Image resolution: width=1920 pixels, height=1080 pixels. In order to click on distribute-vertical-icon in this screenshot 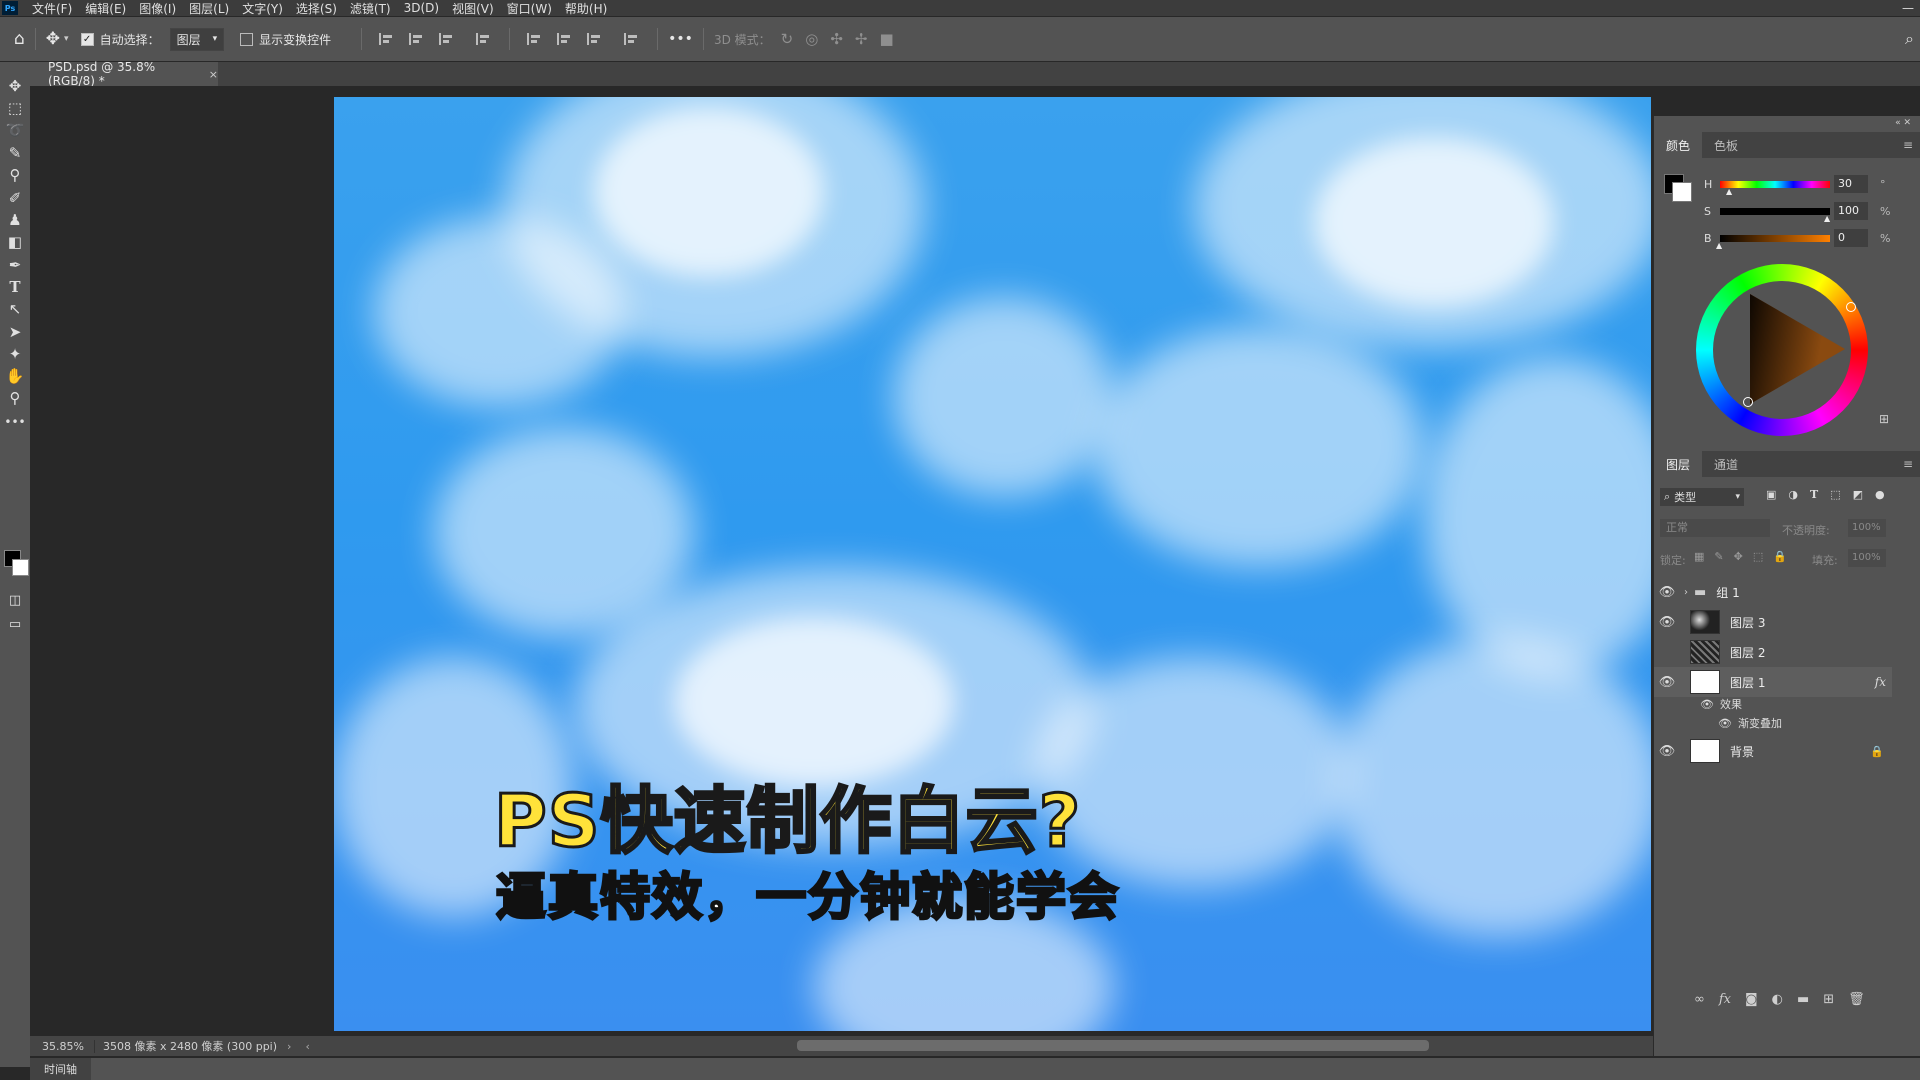, I will do `click(632, 39)`.